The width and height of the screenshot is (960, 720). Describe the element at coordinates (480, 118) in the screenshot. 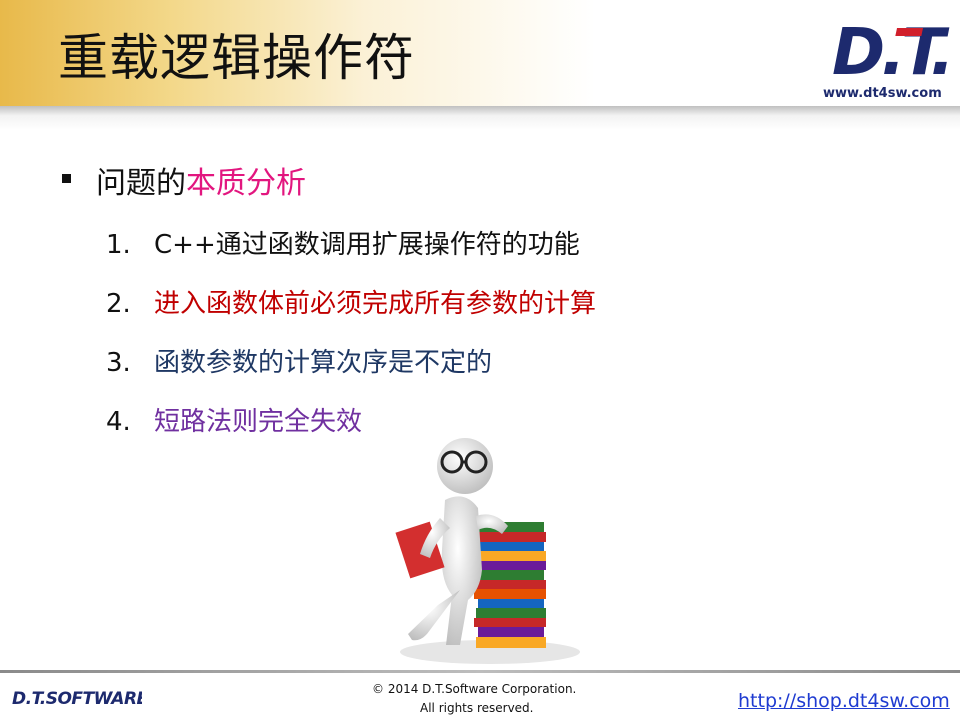

I see `header-shadow` at that location.